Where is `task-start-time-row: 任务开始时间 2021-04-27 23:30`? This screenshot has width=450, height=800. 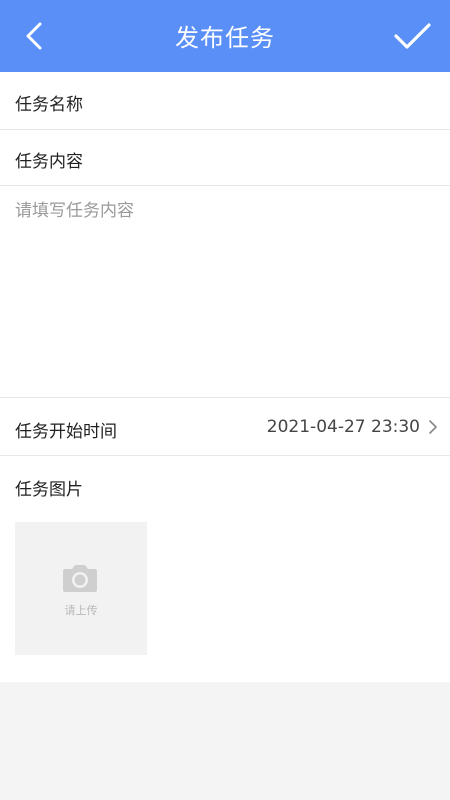
task-start-time-row: 任务开始时间 2021-04-27 23:30 is located at coordinates (225, 427).